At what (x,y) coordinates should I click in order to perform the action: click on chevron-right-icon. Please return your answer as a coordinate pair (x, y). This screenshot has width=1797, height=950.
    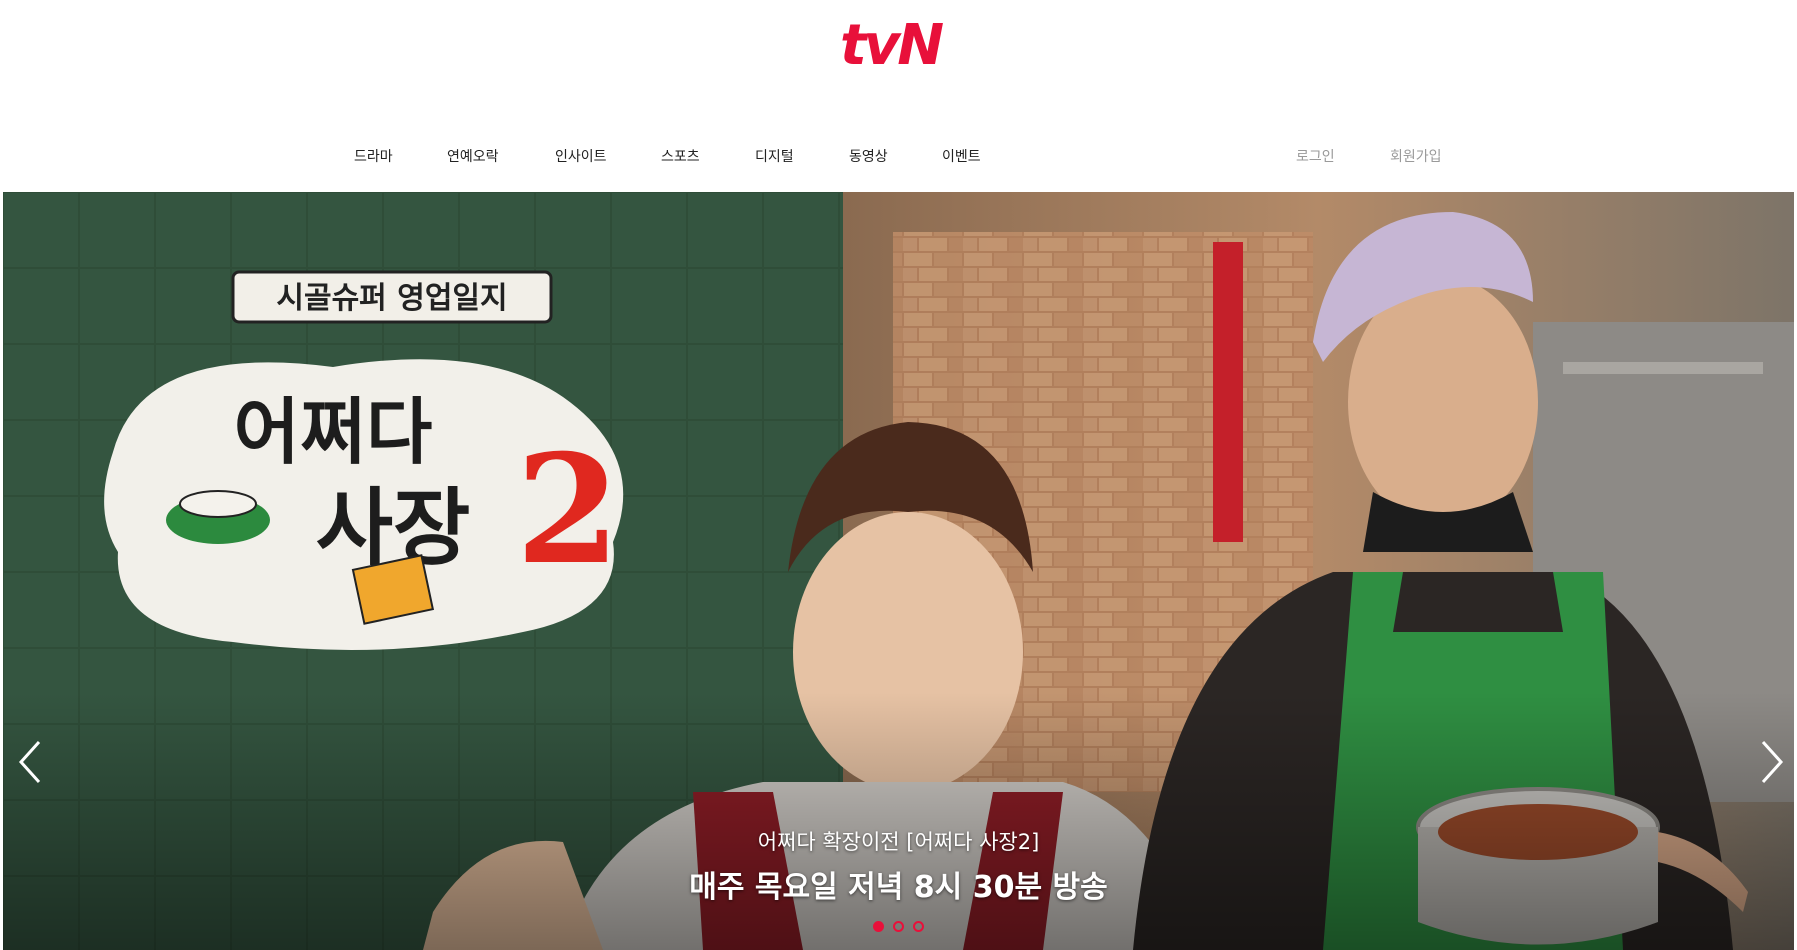
    Looking at the image, I should click on (1772, 762).